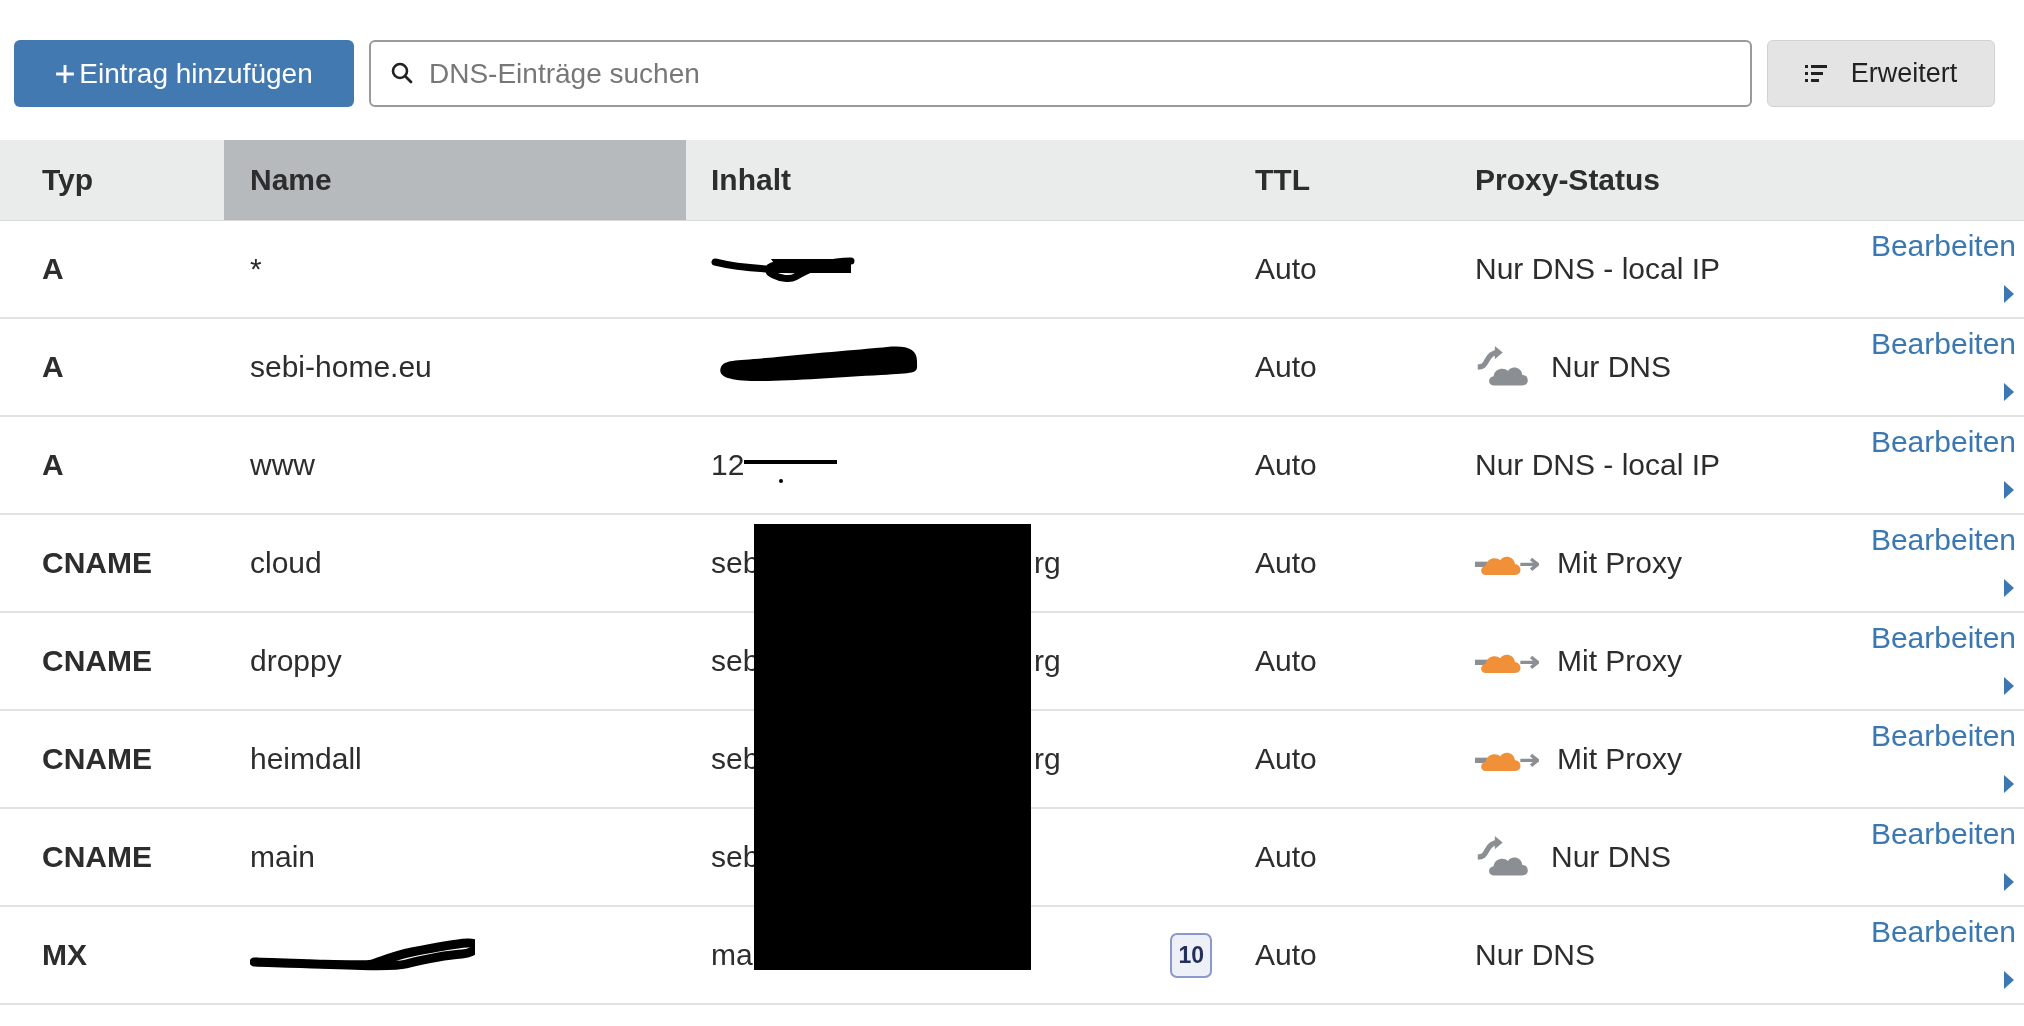 The image size is (2024, 1026). I want to click on advanced-button: Erweitert, so click(1881, 73).